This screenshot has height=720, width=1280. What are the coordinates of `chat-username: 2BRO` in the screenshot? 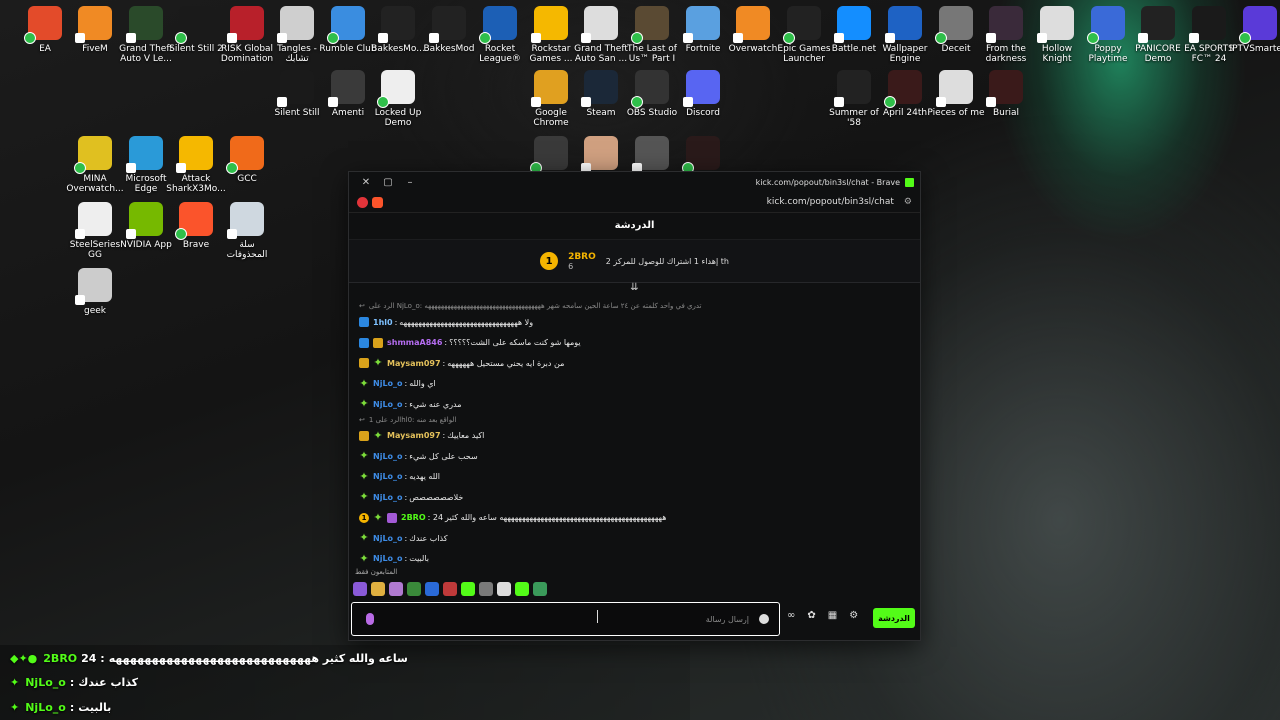 It's located at (413, 517).